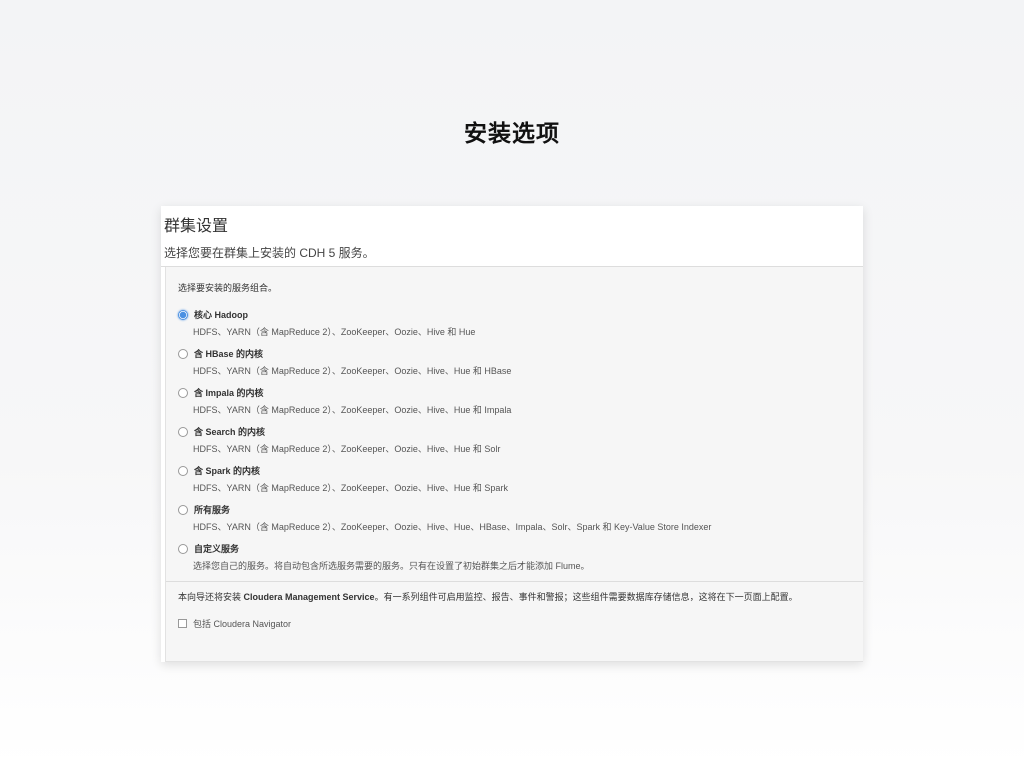 The image size is (1024, 768). Describe the element at coordinates (520, 623) in the screenshot. I see `navigator-option: 包括 Cloudera Navigator` at that location.